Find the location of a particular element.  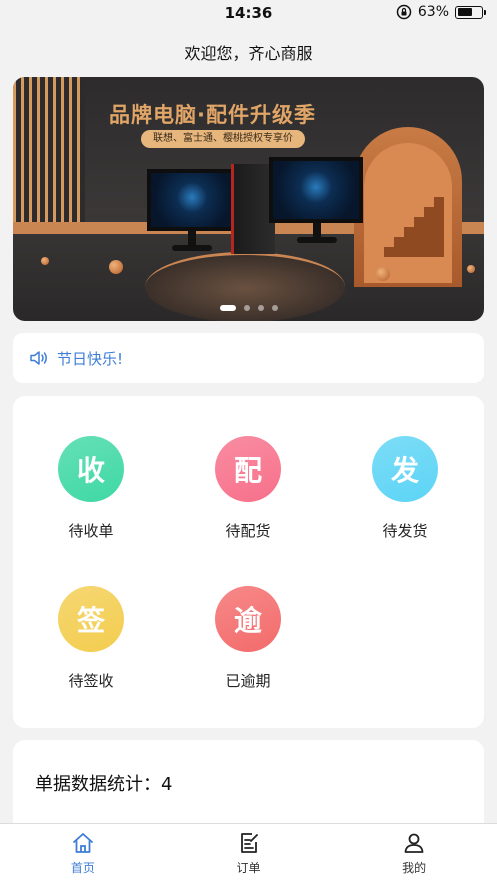

stats-count: 4 is located at coordinates (167, 784).